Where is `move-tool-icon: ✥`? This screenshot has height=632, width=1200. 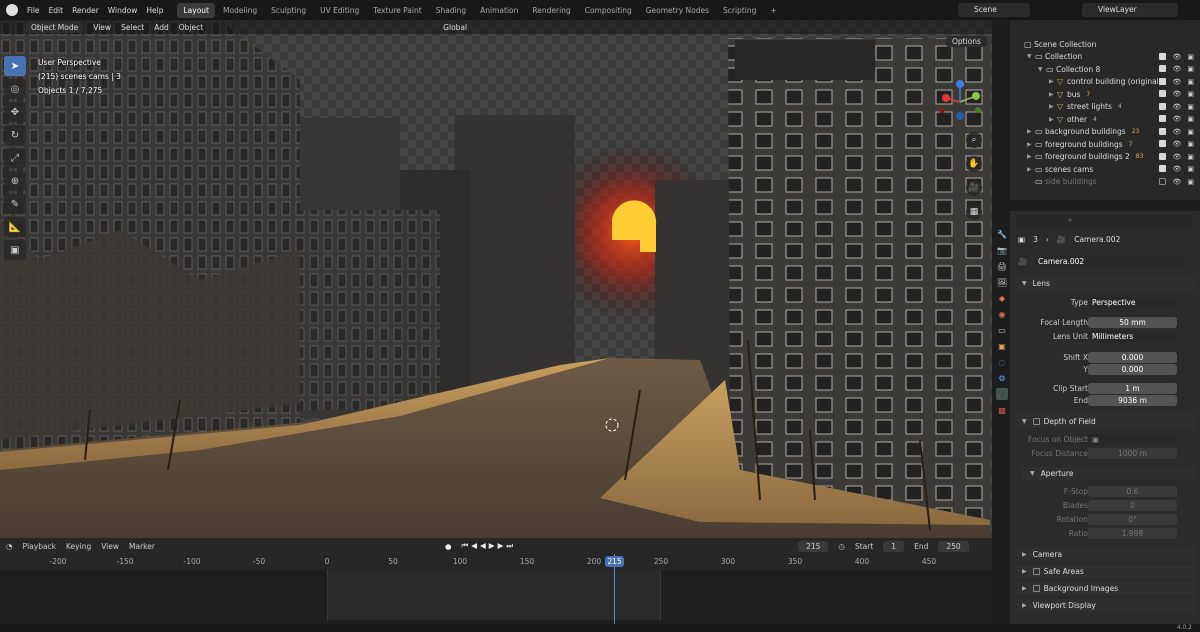
move-tool-icon: ✥ is located at coordinates (15, 112).